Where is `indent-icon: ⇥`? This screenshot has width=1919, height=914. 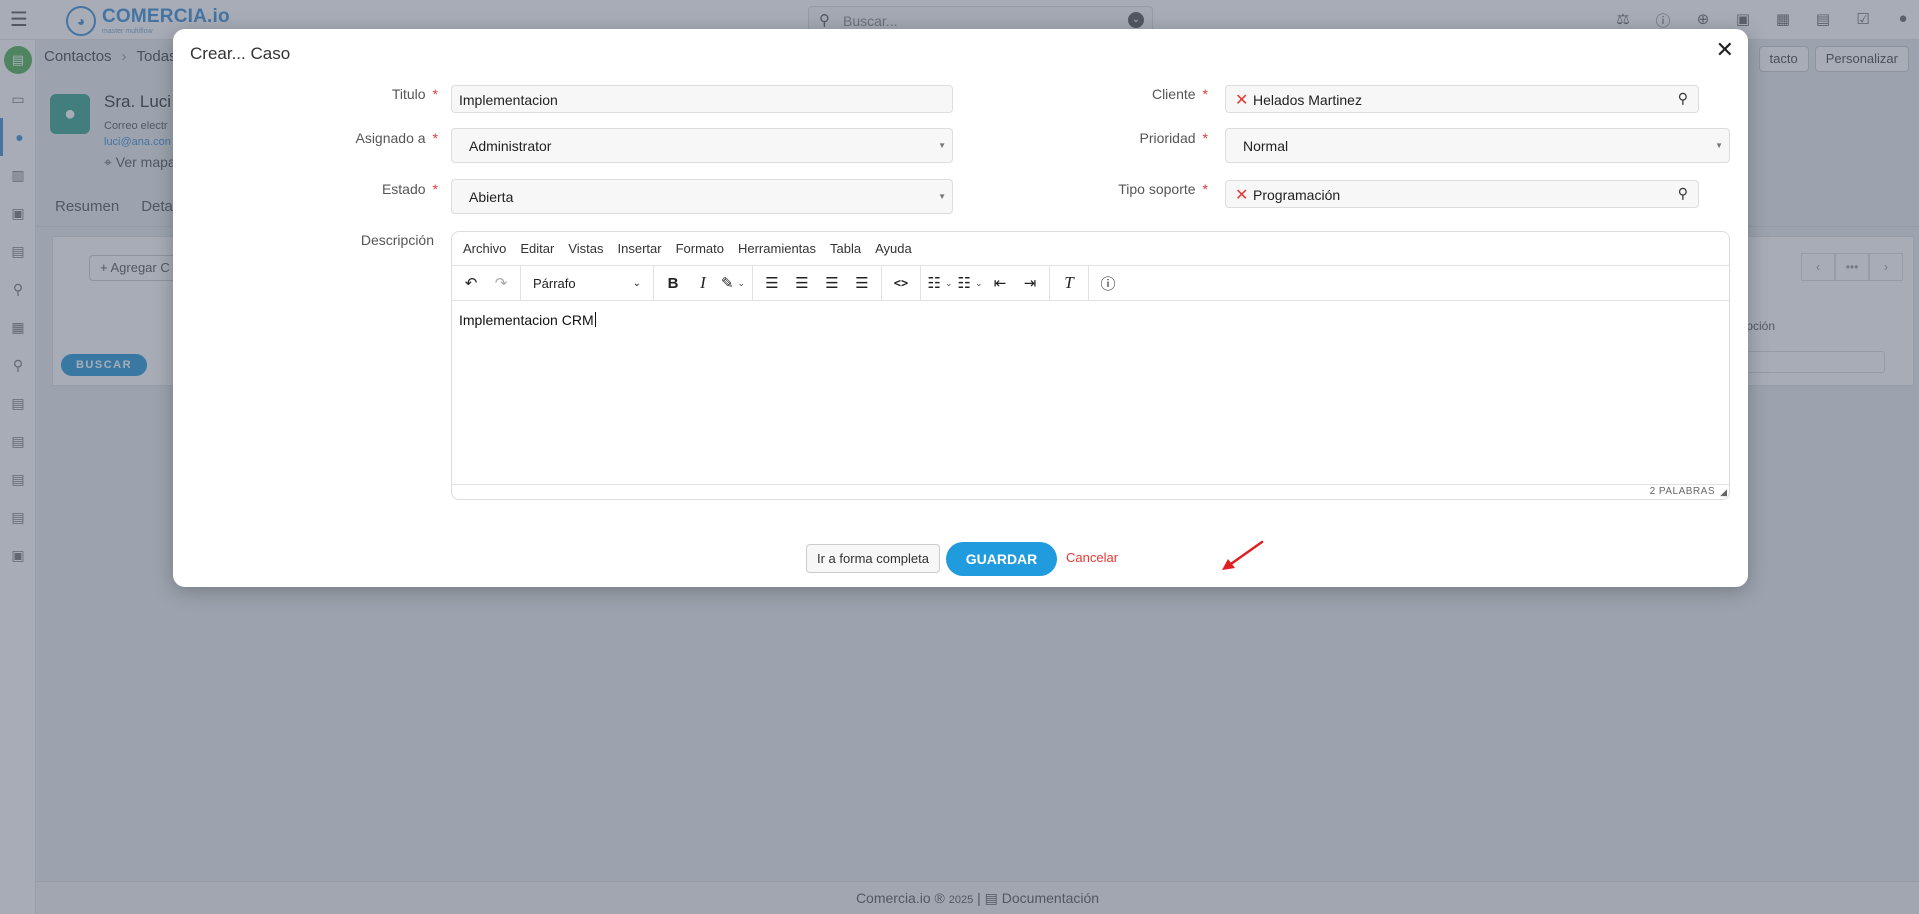 indent-icon: ⇥ is located at coordinates (1030, 283).